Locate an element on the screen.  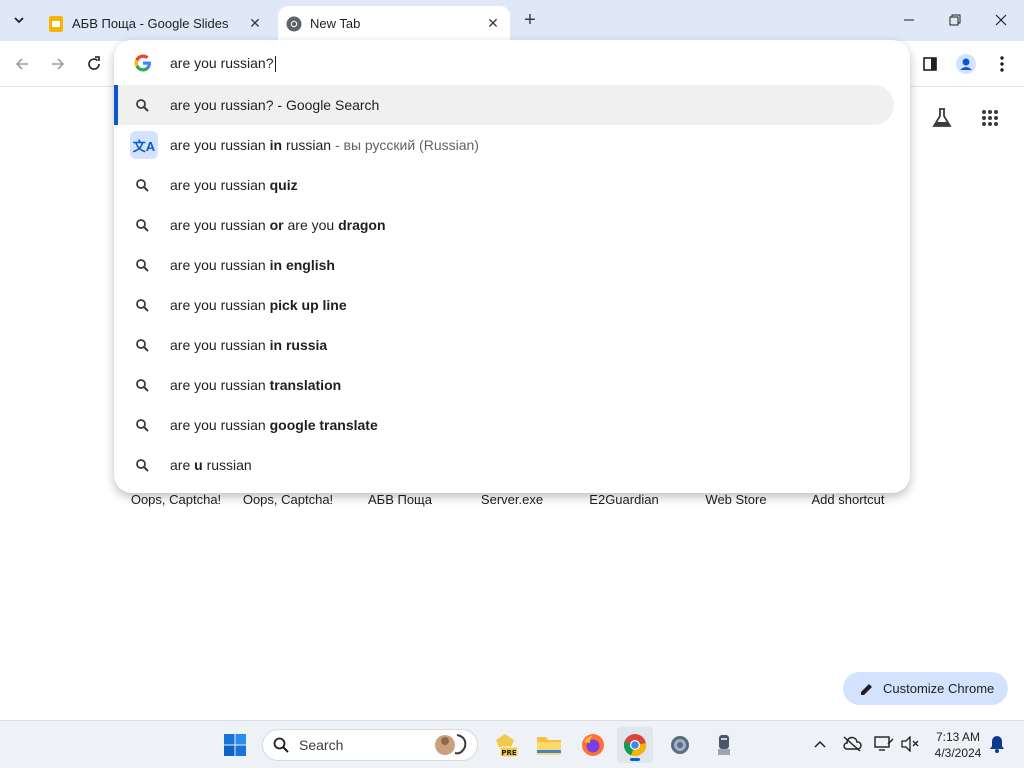
arrow-right-icon is located at coordinates (58, 64).